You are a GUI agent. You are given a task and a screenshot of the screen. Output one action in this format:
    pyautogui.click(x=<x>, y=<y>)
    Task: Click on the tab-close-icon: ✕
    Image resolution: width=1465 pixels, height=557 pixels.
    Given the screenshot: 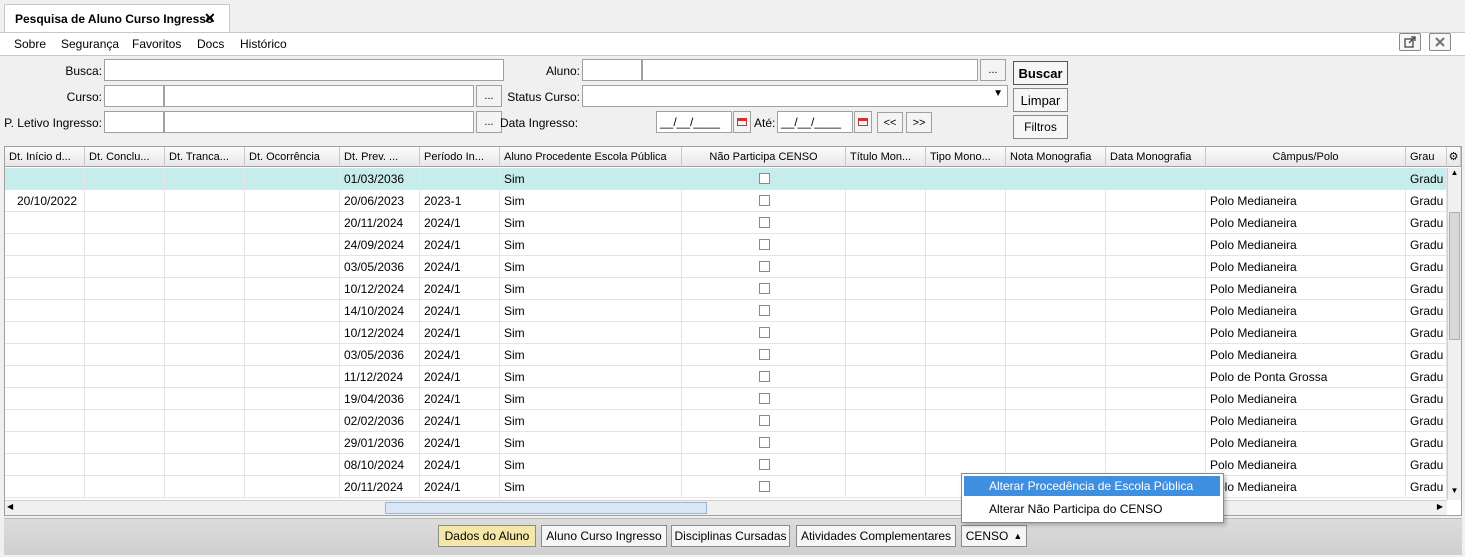 What is the action you would take?
    pyautogui.click(x=210, y=18)
    